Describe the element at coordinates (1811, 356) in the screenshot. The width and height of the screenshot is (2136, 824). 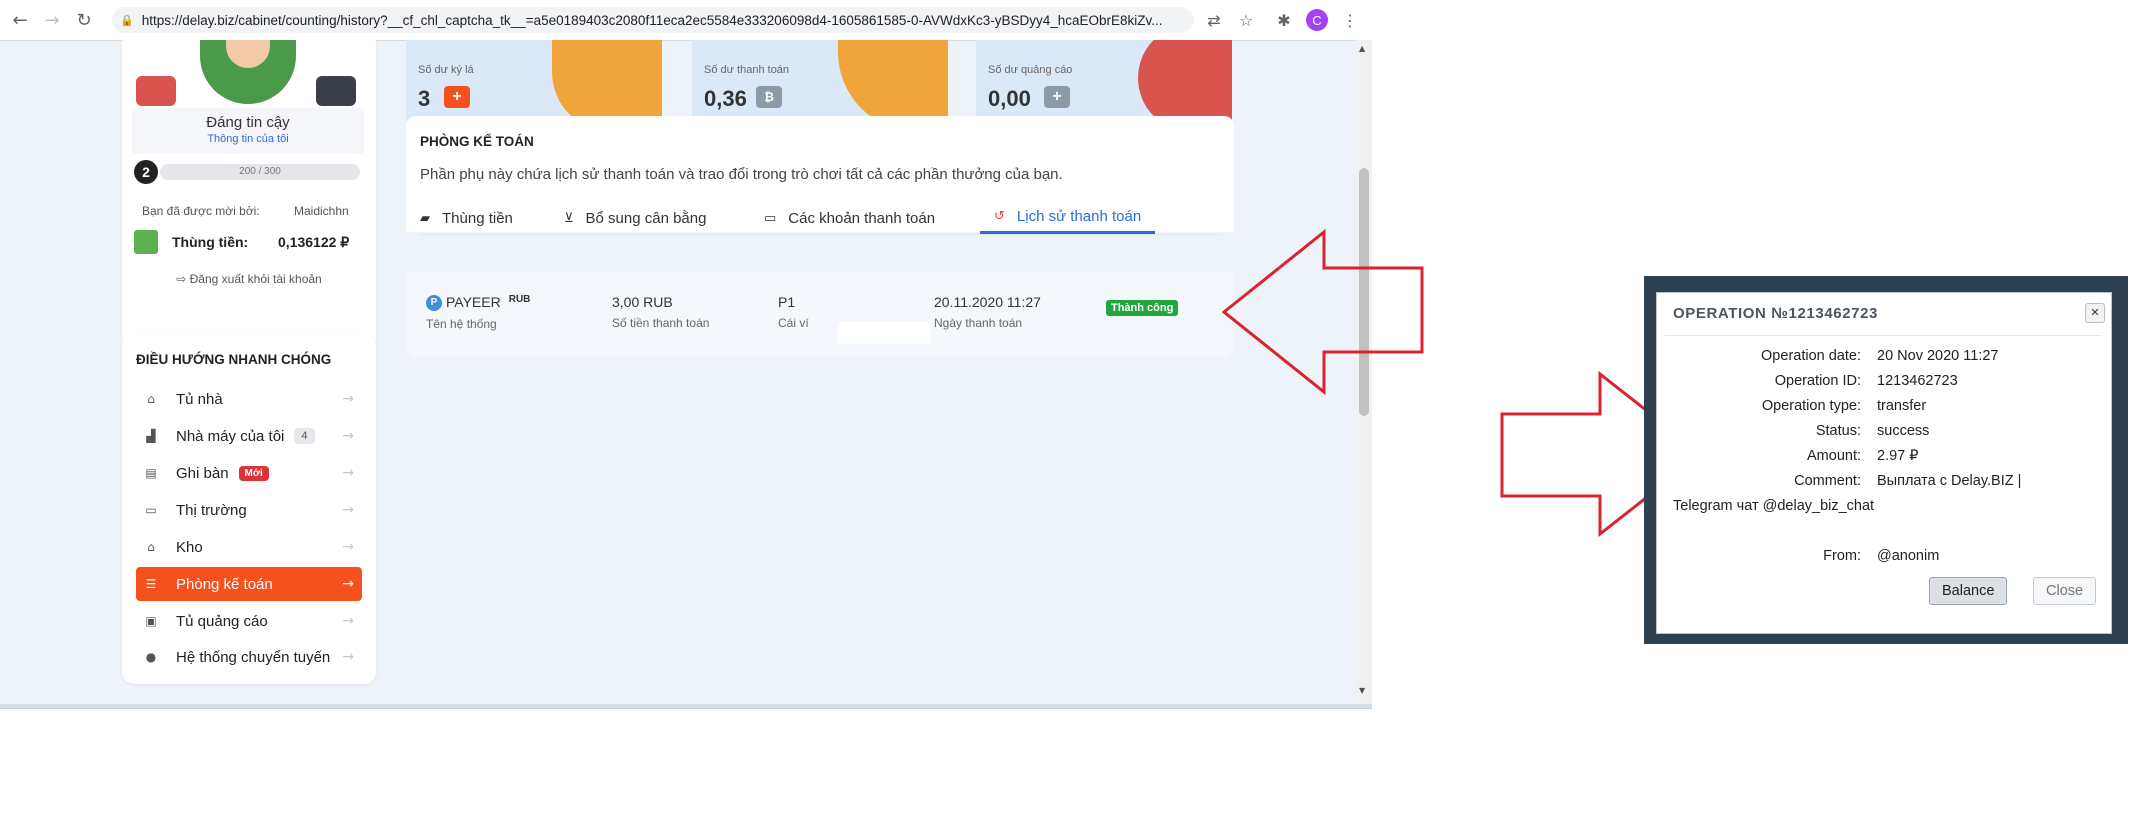
I see `row-key: Operation date:` at that location.